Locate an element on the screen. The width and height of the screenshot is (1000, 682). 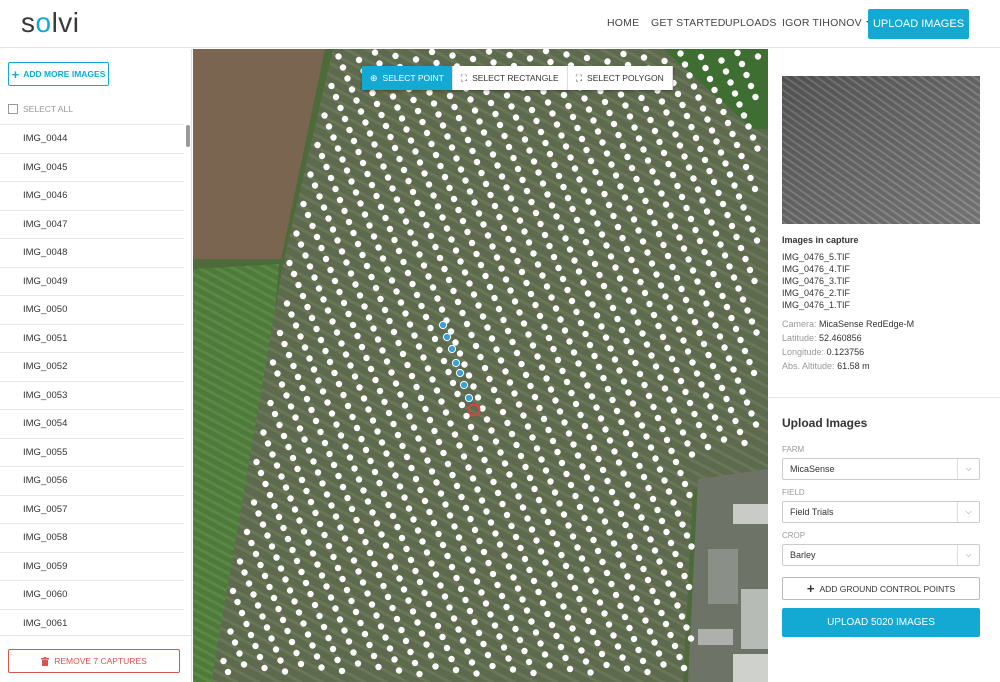
user-menu: IGOR TIHONOV is located at coordinates (828, 23).